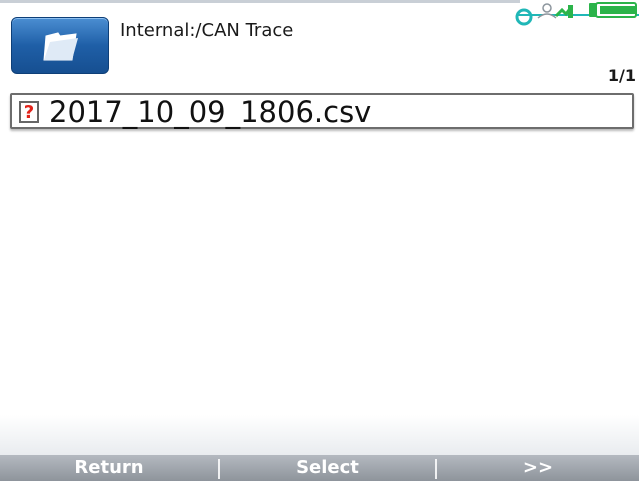 Image resolution: width=639 pixels, height=481 pixels. What do you see at coordinates (260, 1) in the screenshot?
I see `header-divider` at bounding box center [260, 1].